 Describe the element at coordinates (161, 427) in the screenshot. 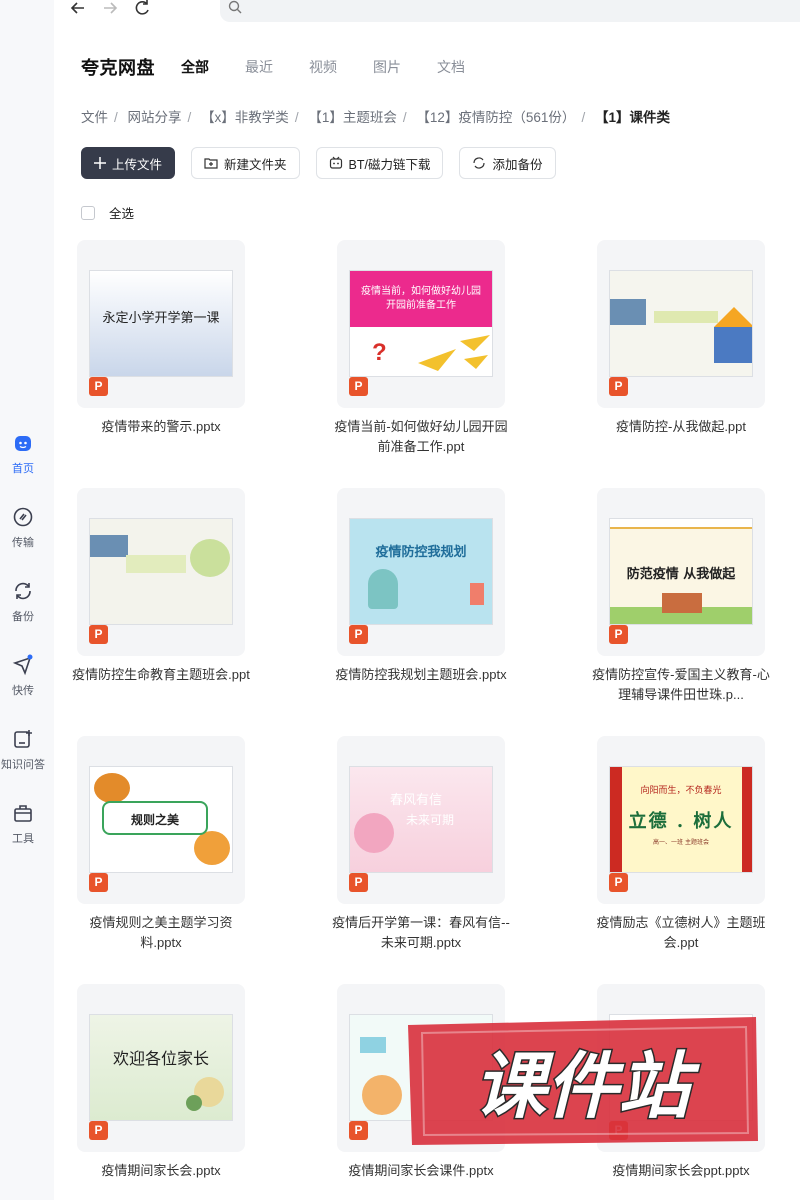

I see `file-name: 疫情带来的警示.pptx` at that location.